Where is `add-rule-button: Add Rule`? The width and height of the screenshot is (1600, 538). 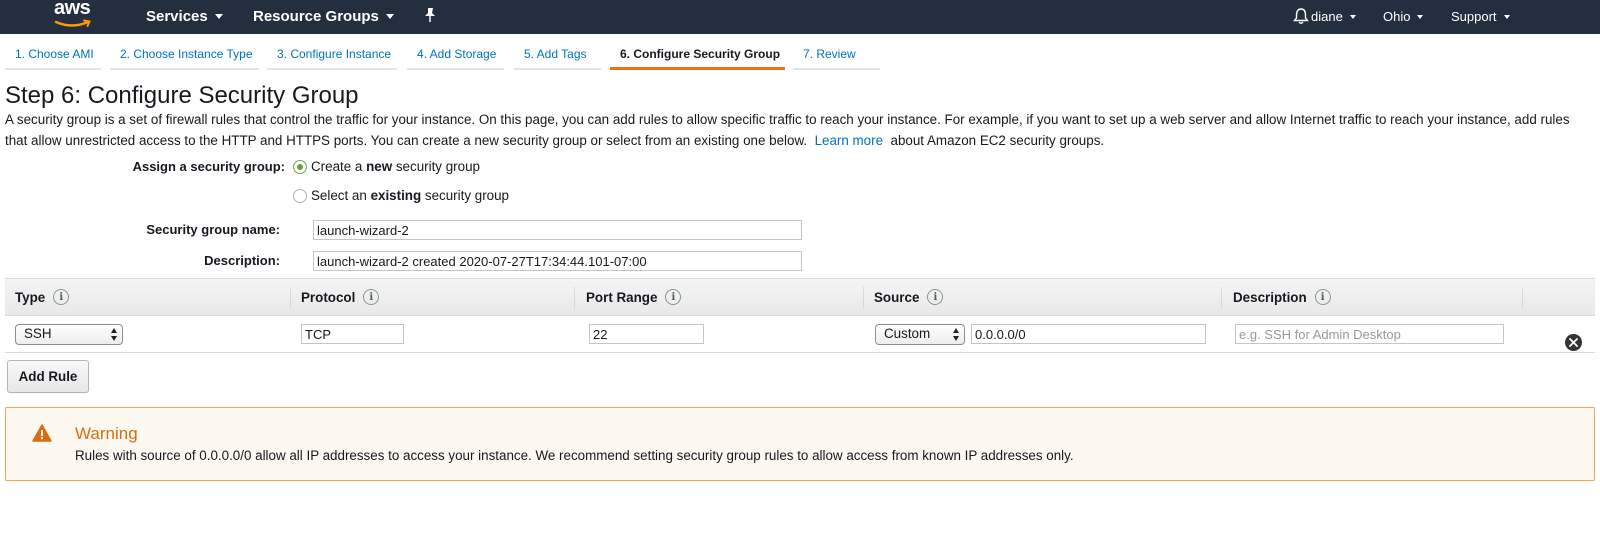 add-rule-button: Add Rule is located at coordinates (48, 376).